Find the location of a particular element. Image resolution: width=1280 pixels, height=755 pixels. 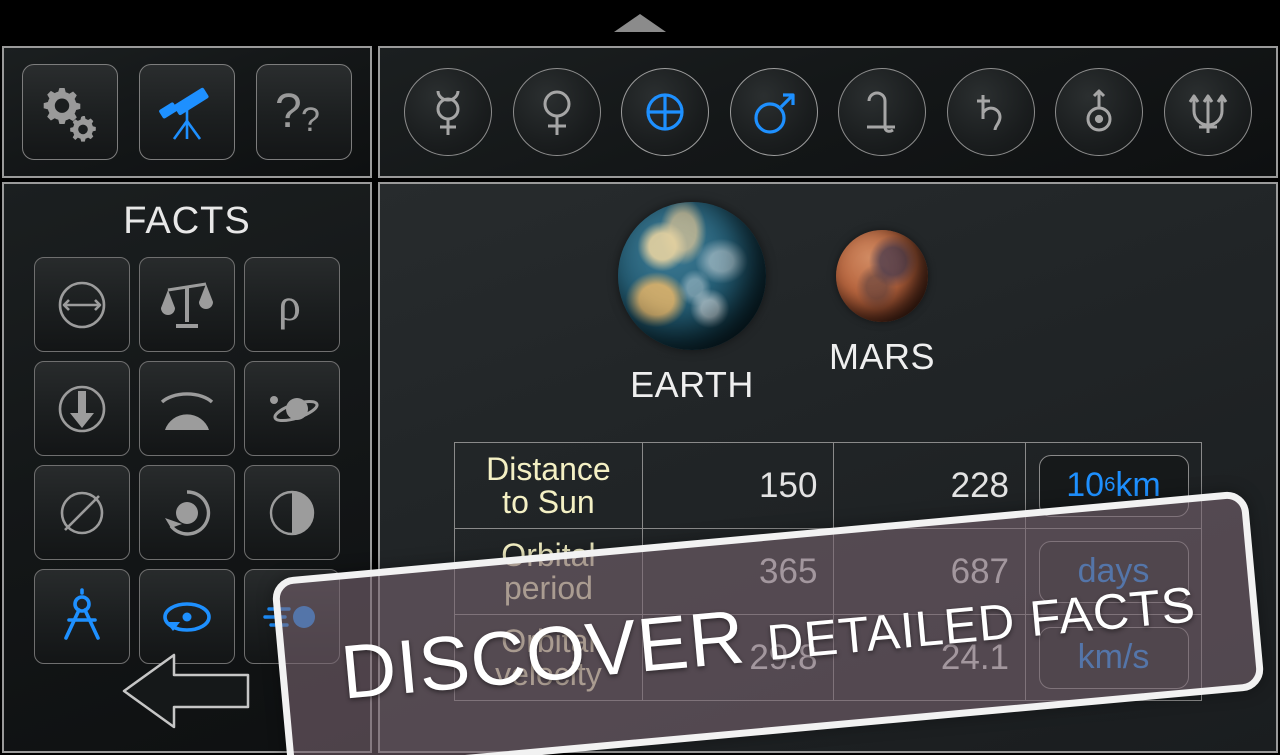

fact-button-rotation is located at coordinates (187, 512).